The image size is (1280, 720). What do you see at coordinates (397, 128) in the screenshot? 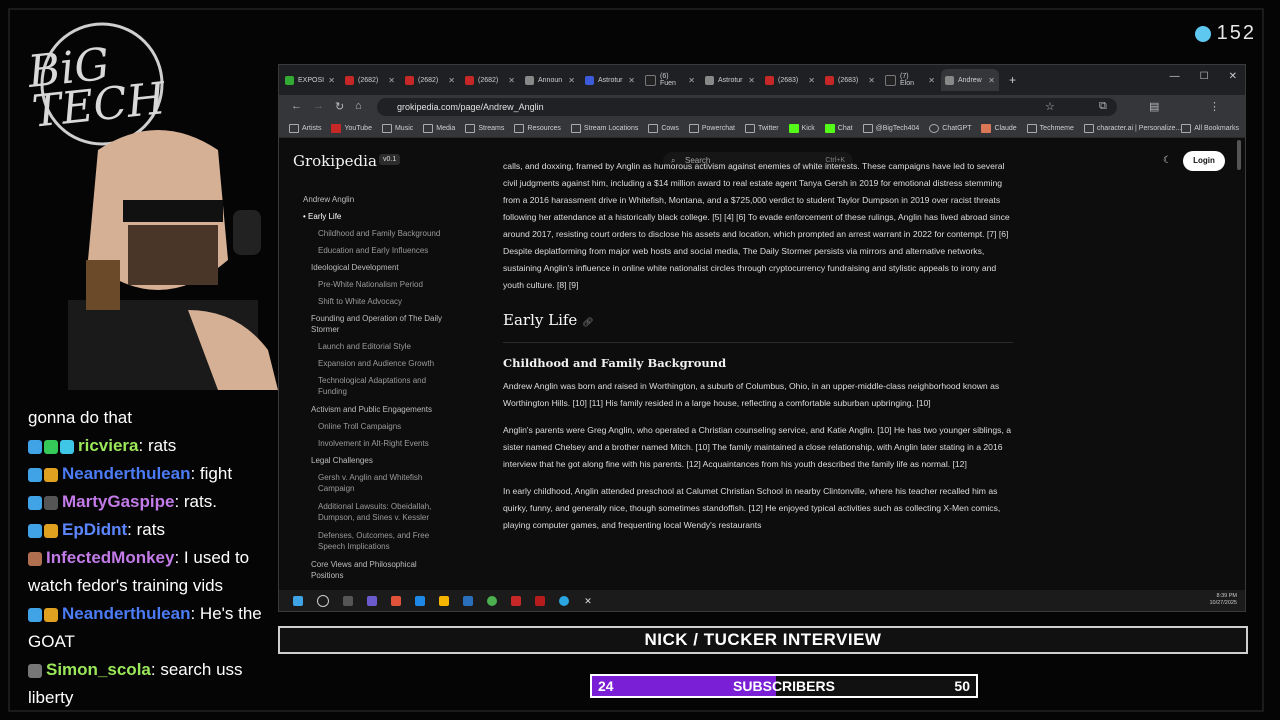
I see `bookmark-item: Music` at bounding box center [397, 128].